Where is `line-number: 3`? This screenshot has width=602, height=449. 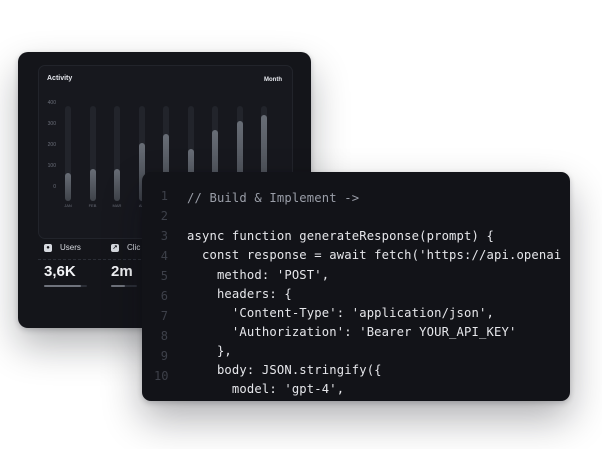
line-number: 3 is located at coordinates (164, 236).